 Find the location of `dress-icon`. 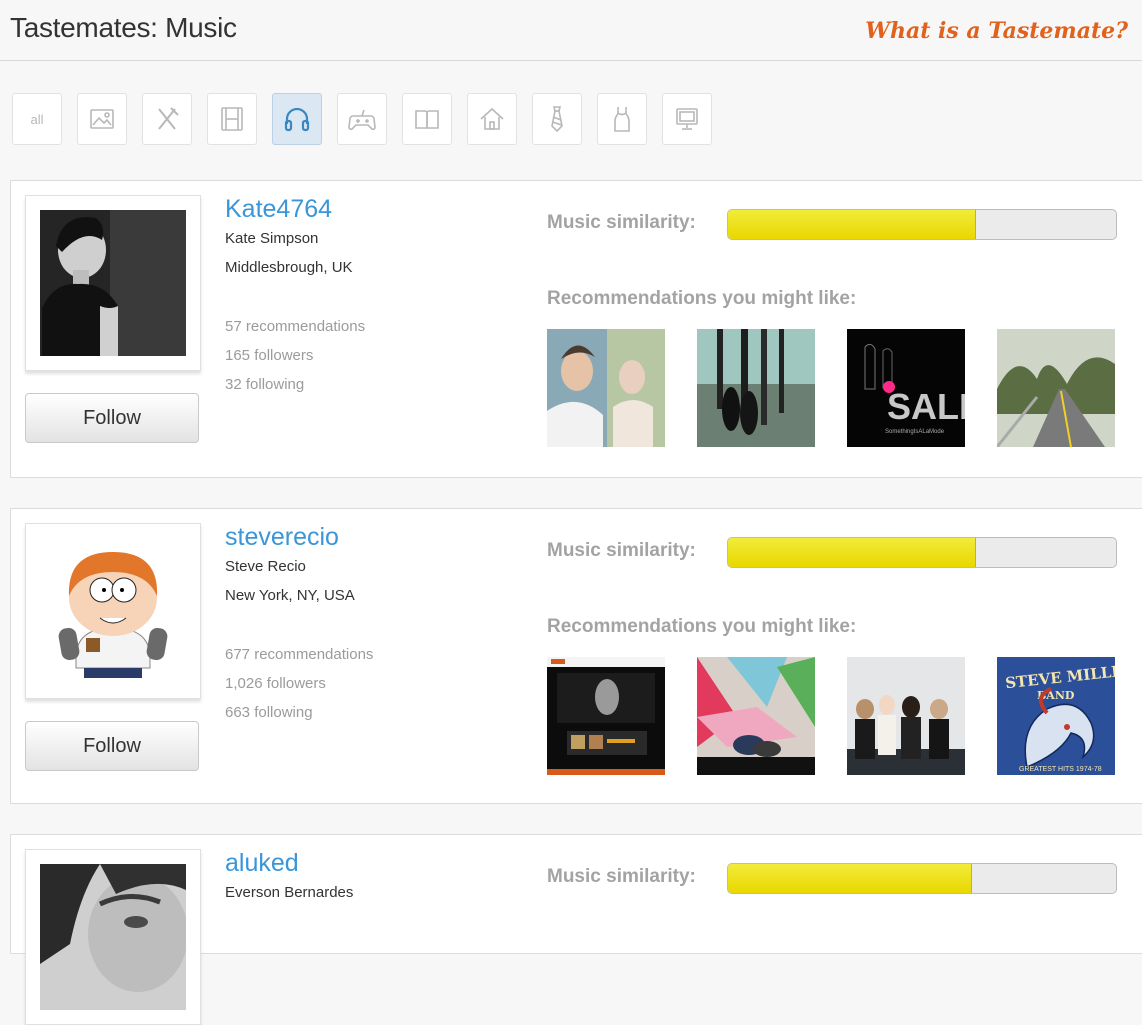

dress-icon is located at coordinates (622, 119).